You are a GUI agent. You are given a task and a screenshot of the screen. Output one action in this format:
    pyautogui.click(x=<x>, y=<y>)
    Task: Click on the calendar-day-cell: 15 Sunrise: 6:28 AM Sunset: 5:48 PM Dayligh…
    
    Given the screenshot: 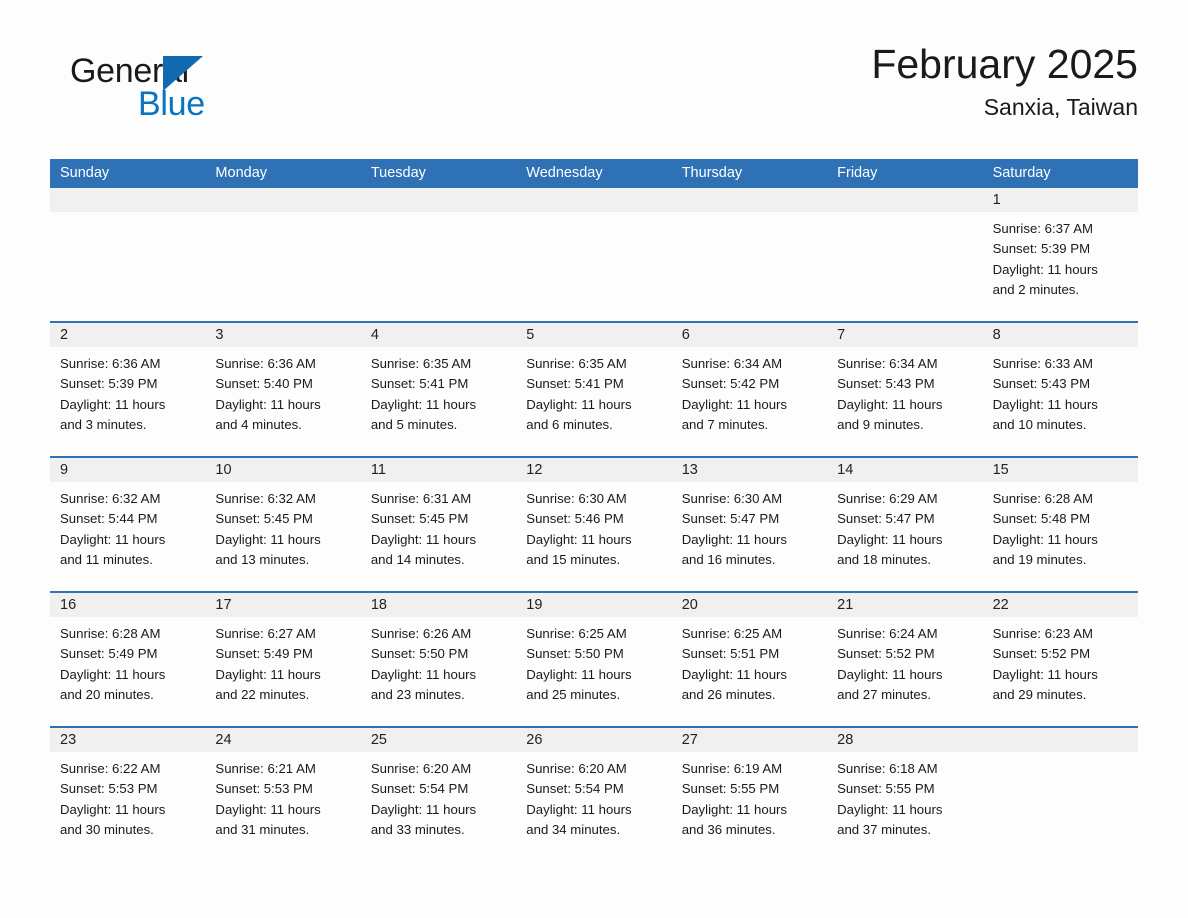 What is the action you would take?
    pyautogui.click(x=1060, y=524)
    